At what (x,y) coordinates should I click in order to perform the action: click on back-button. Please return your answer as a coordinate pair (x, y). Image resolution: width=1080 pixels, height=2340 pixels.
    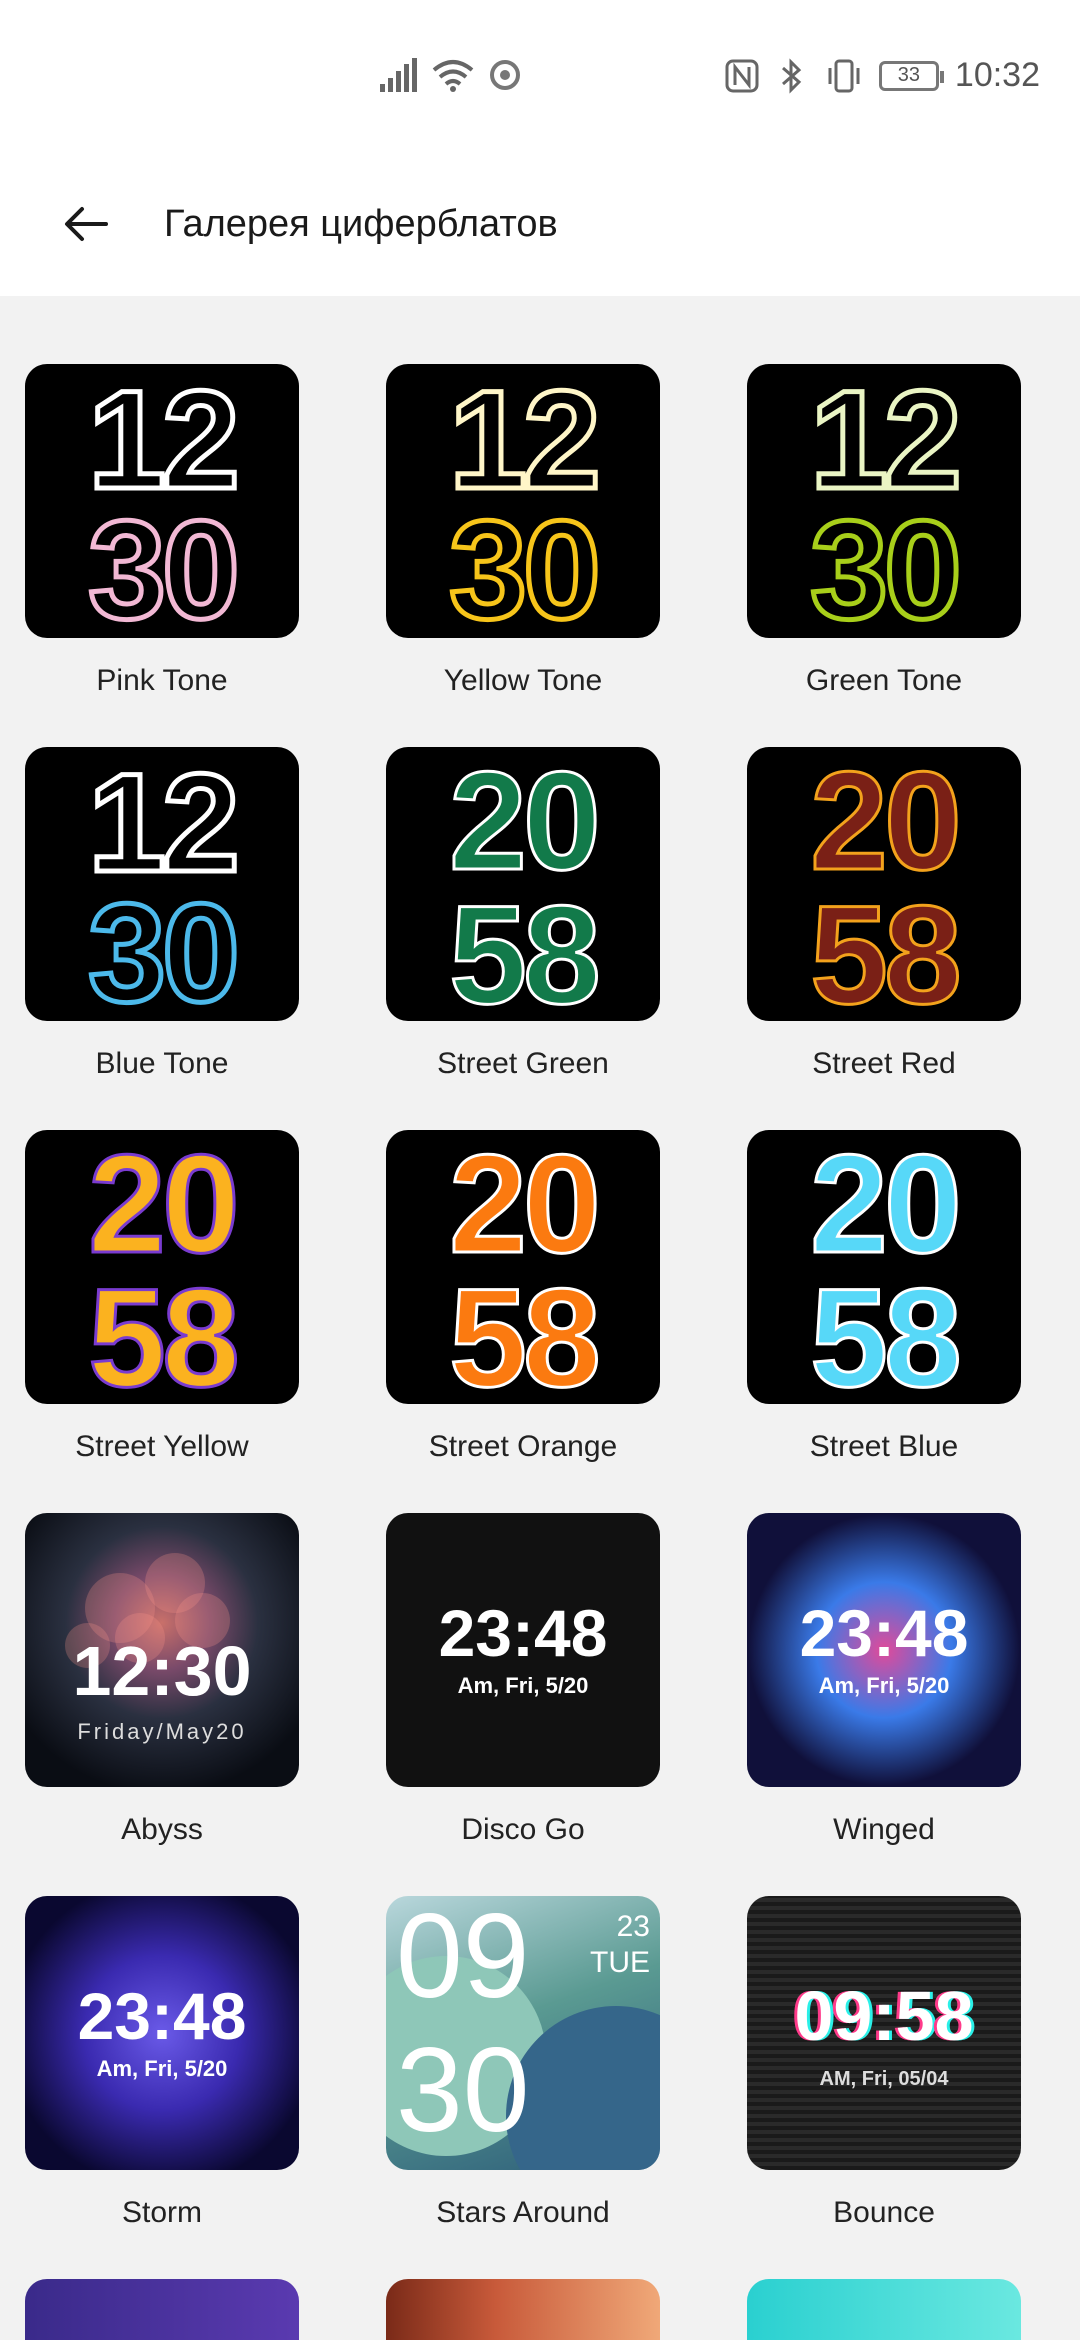
    Looking at the image, I should click on (86, 224).